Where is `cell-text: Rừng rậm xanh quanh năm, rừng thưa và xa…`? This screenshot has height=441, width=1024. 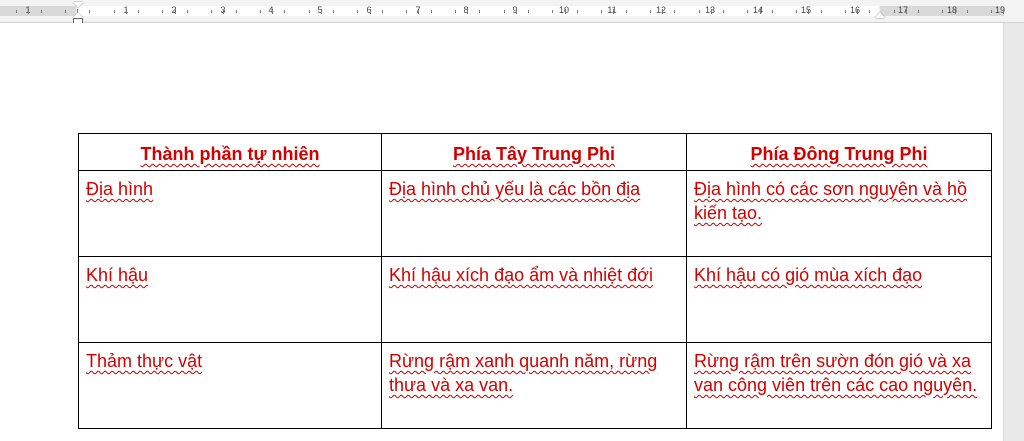 cell-text: Rừng rậm xanh quanh năm, rừng thưa và xa… is located at coordinates (523, 373).